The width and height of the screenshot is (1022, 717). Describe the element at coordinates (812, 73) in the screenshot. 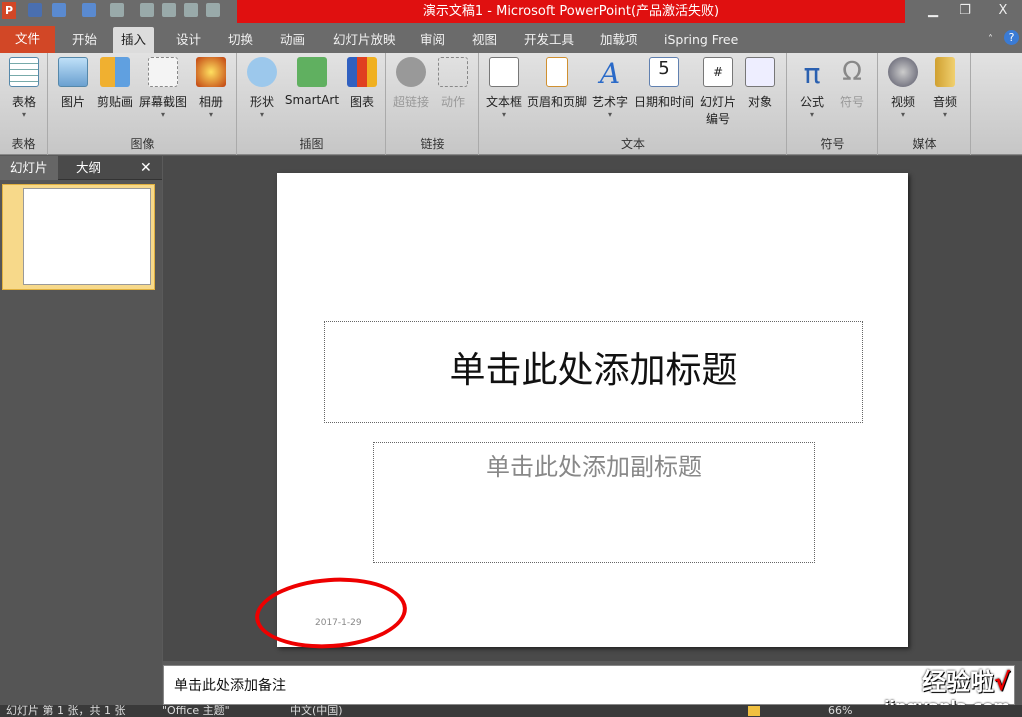

I see `pi-icon: π` at that location.